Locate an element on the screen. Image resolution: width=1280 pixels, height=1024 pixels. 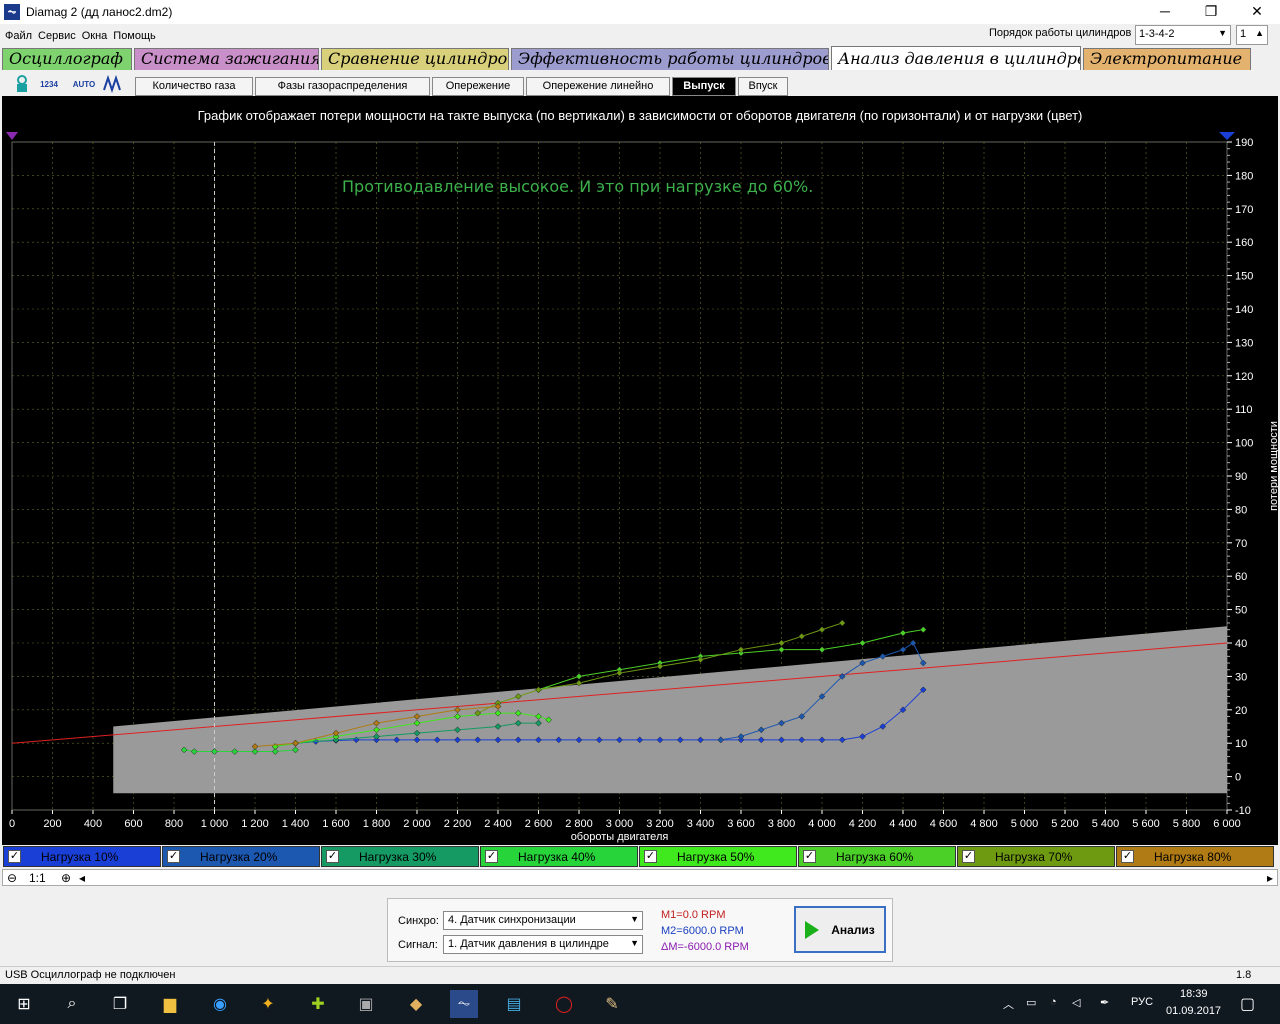
subtab-valve-timing: Фазы газораспределения is located at coordinates (342, 86).